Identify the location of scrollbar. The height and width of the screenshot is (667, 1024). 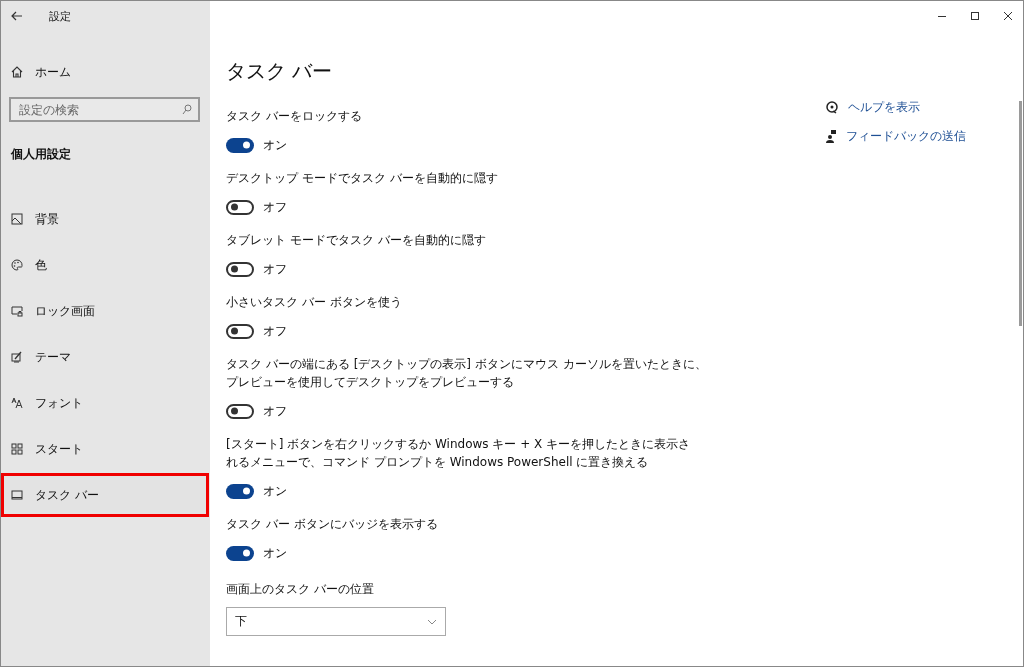
(1020, 213).